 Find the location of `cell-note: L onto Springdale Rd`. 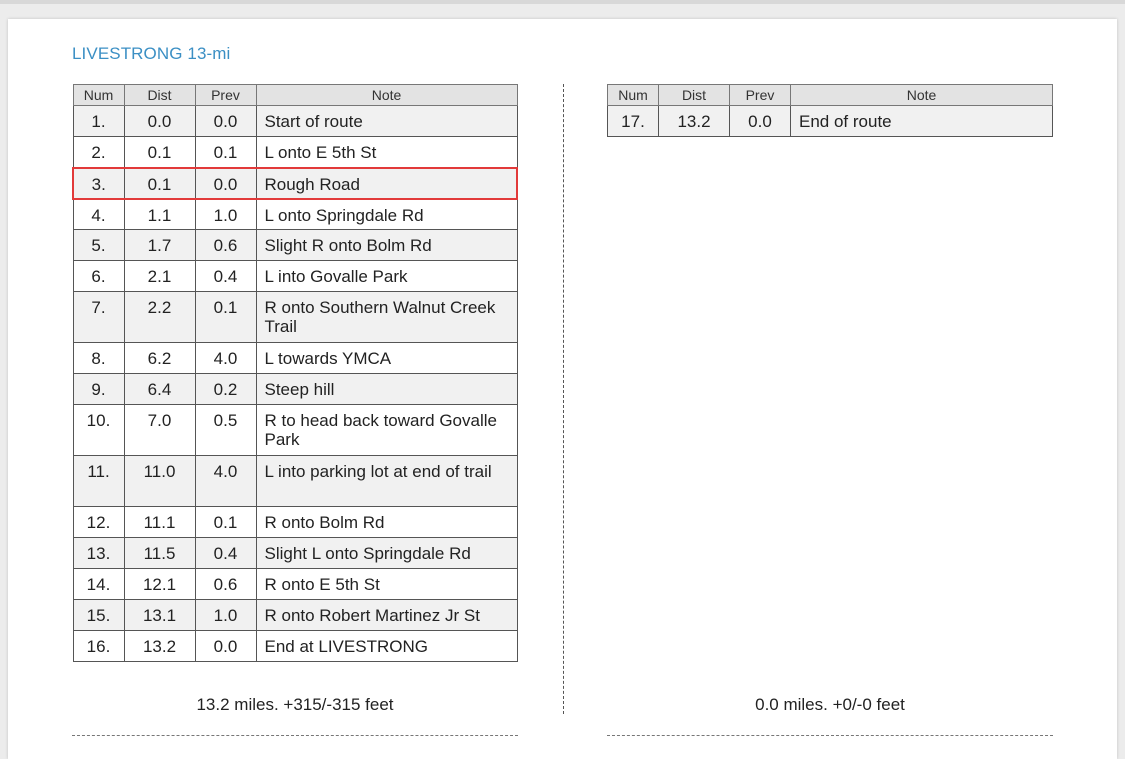

cell-note: L onto Springdale Rd is located at coordinates (386, 214).